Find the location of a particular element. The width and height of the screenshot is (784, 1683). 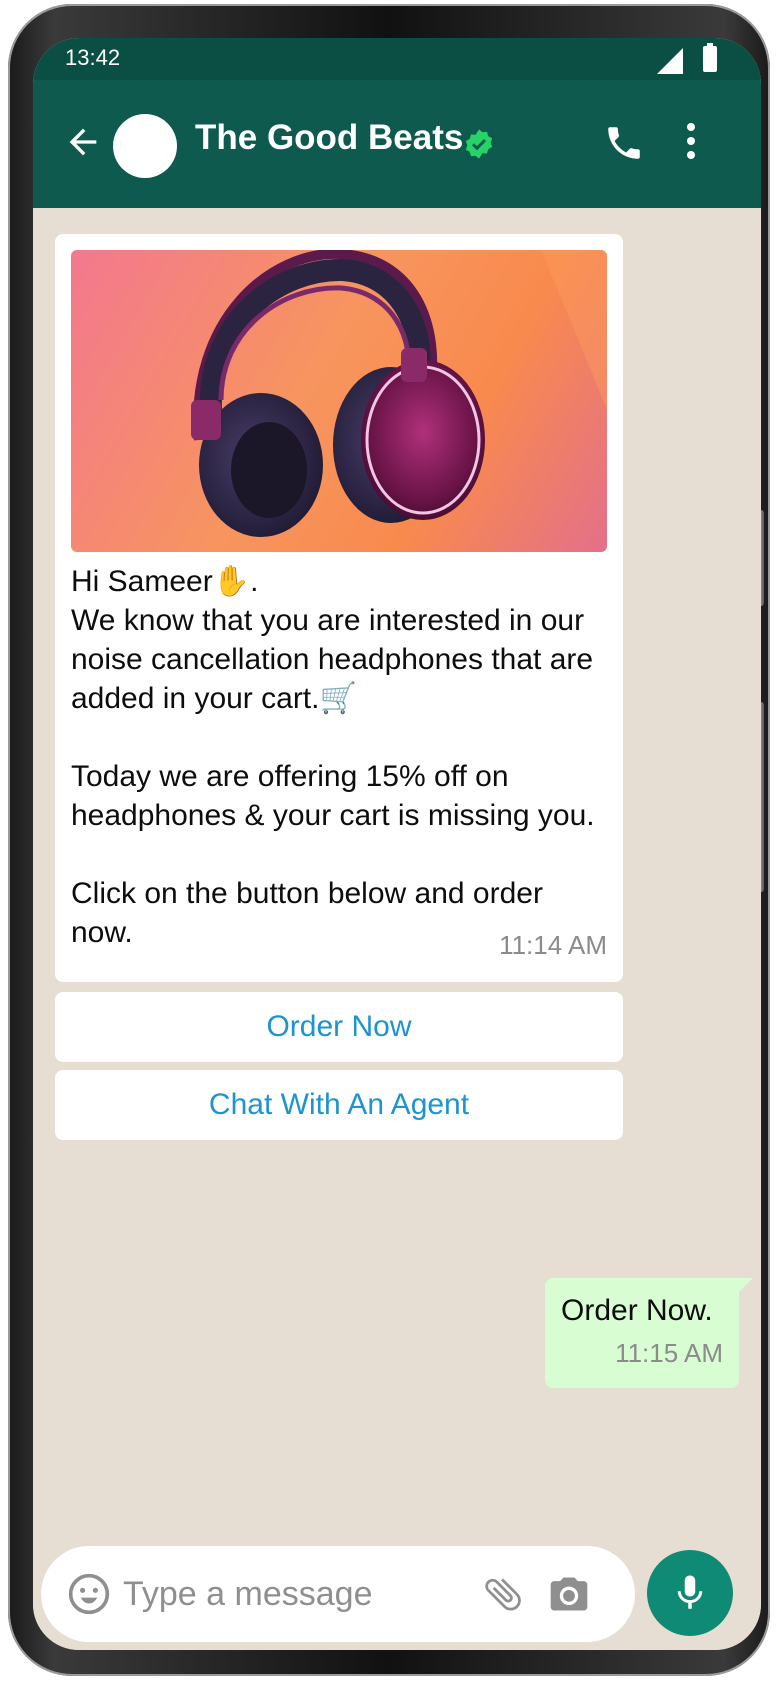

message-composer is located at coordinates (338, 1594).